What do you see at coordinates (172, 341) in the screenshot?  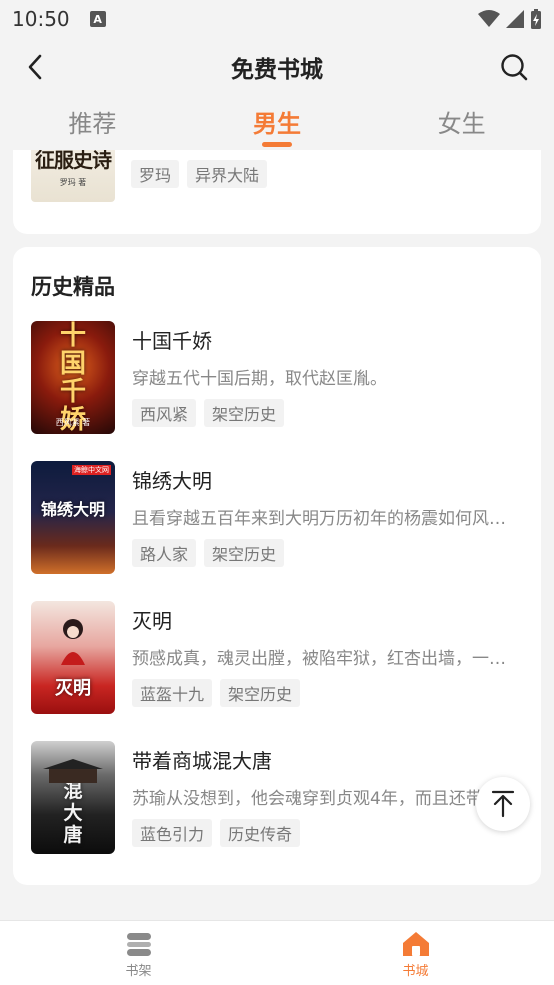 I see `book-title: 十国千娇` at bounding box center [172, 341].